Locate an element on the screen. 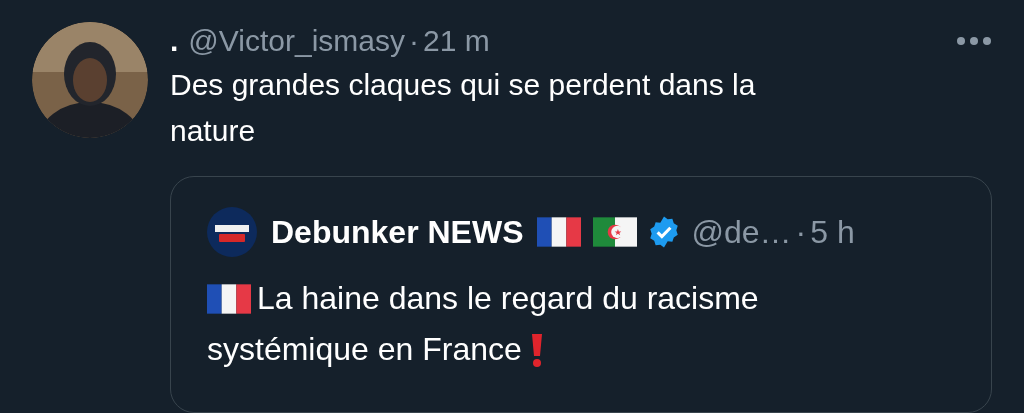 Image resolution: width=1024 pixels, height=413 pixels. tweet-text: Des grandes claques qui se perdent dans la nature is located at coordinates (463, 108).